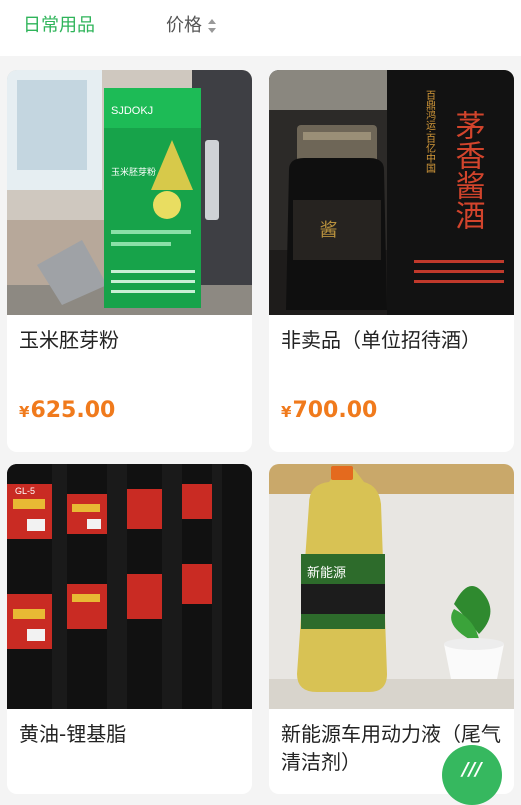 This screenshot has height=805, width=521. I want to click on product-title: 玉米胚芽粉, so click(69, 340).